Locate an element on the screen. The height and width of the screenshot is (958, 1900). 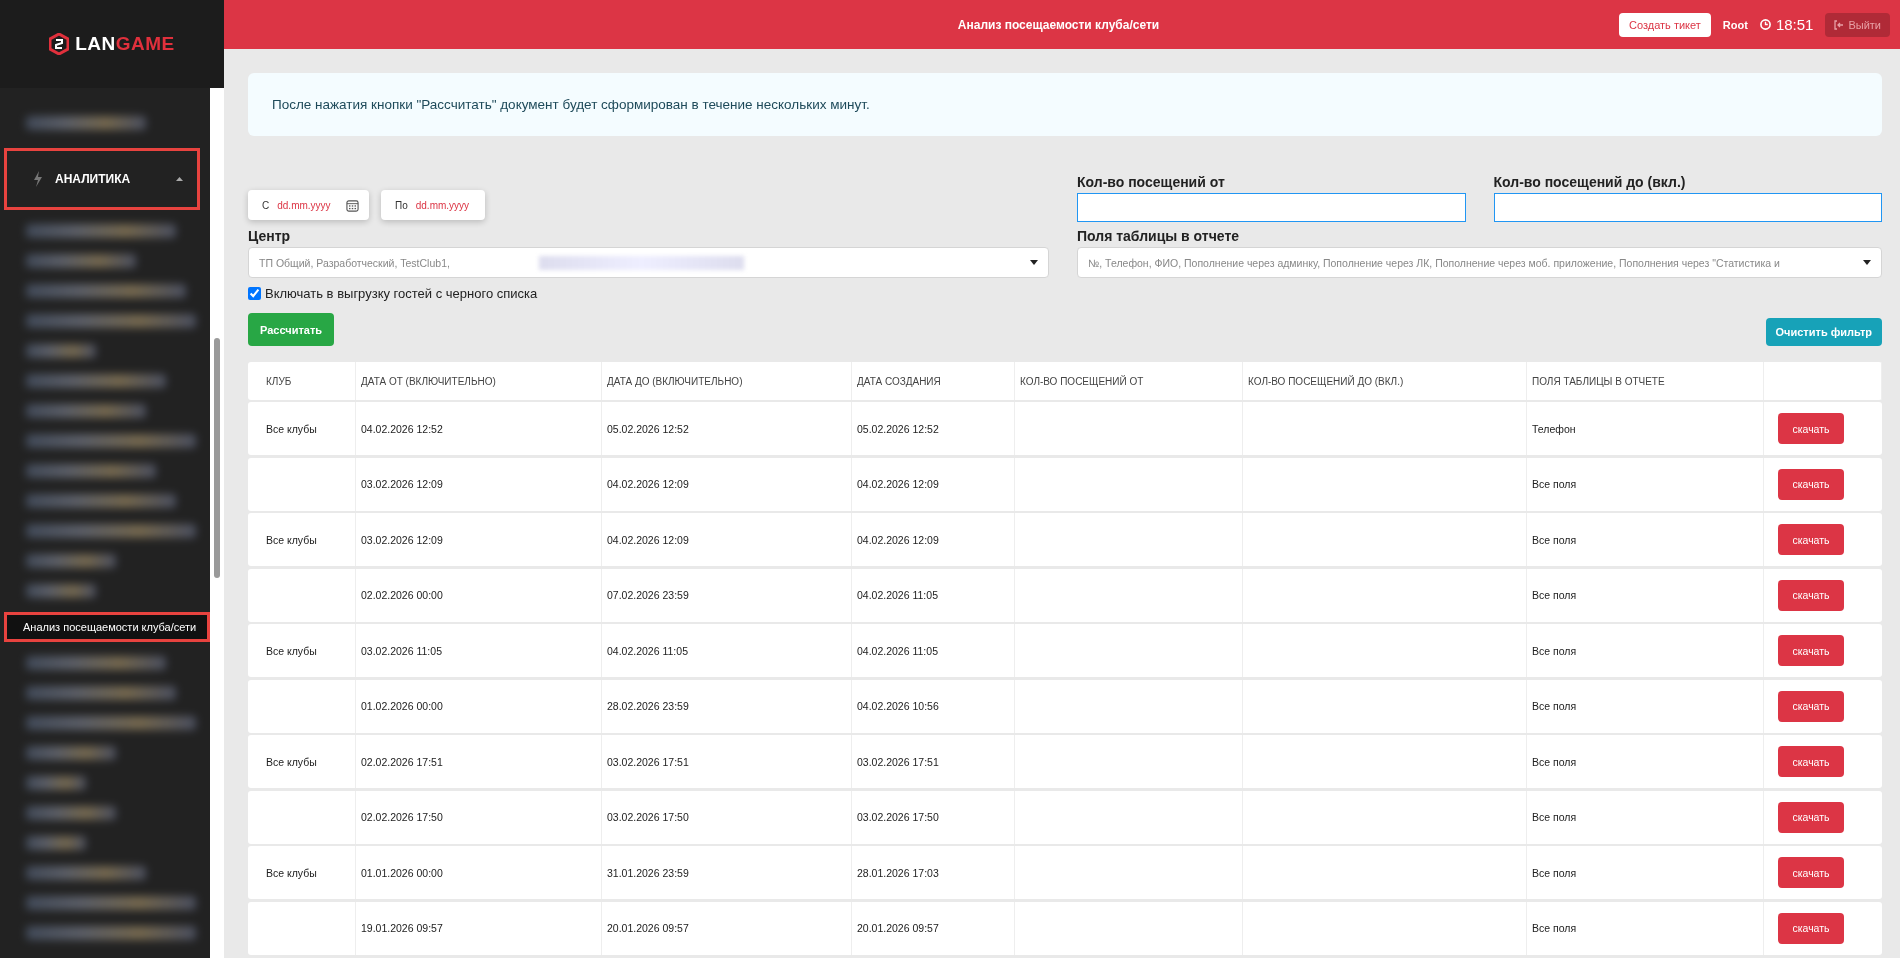
table-cell: 28.01.2026 17:03 is located at coordinates (898, 872).